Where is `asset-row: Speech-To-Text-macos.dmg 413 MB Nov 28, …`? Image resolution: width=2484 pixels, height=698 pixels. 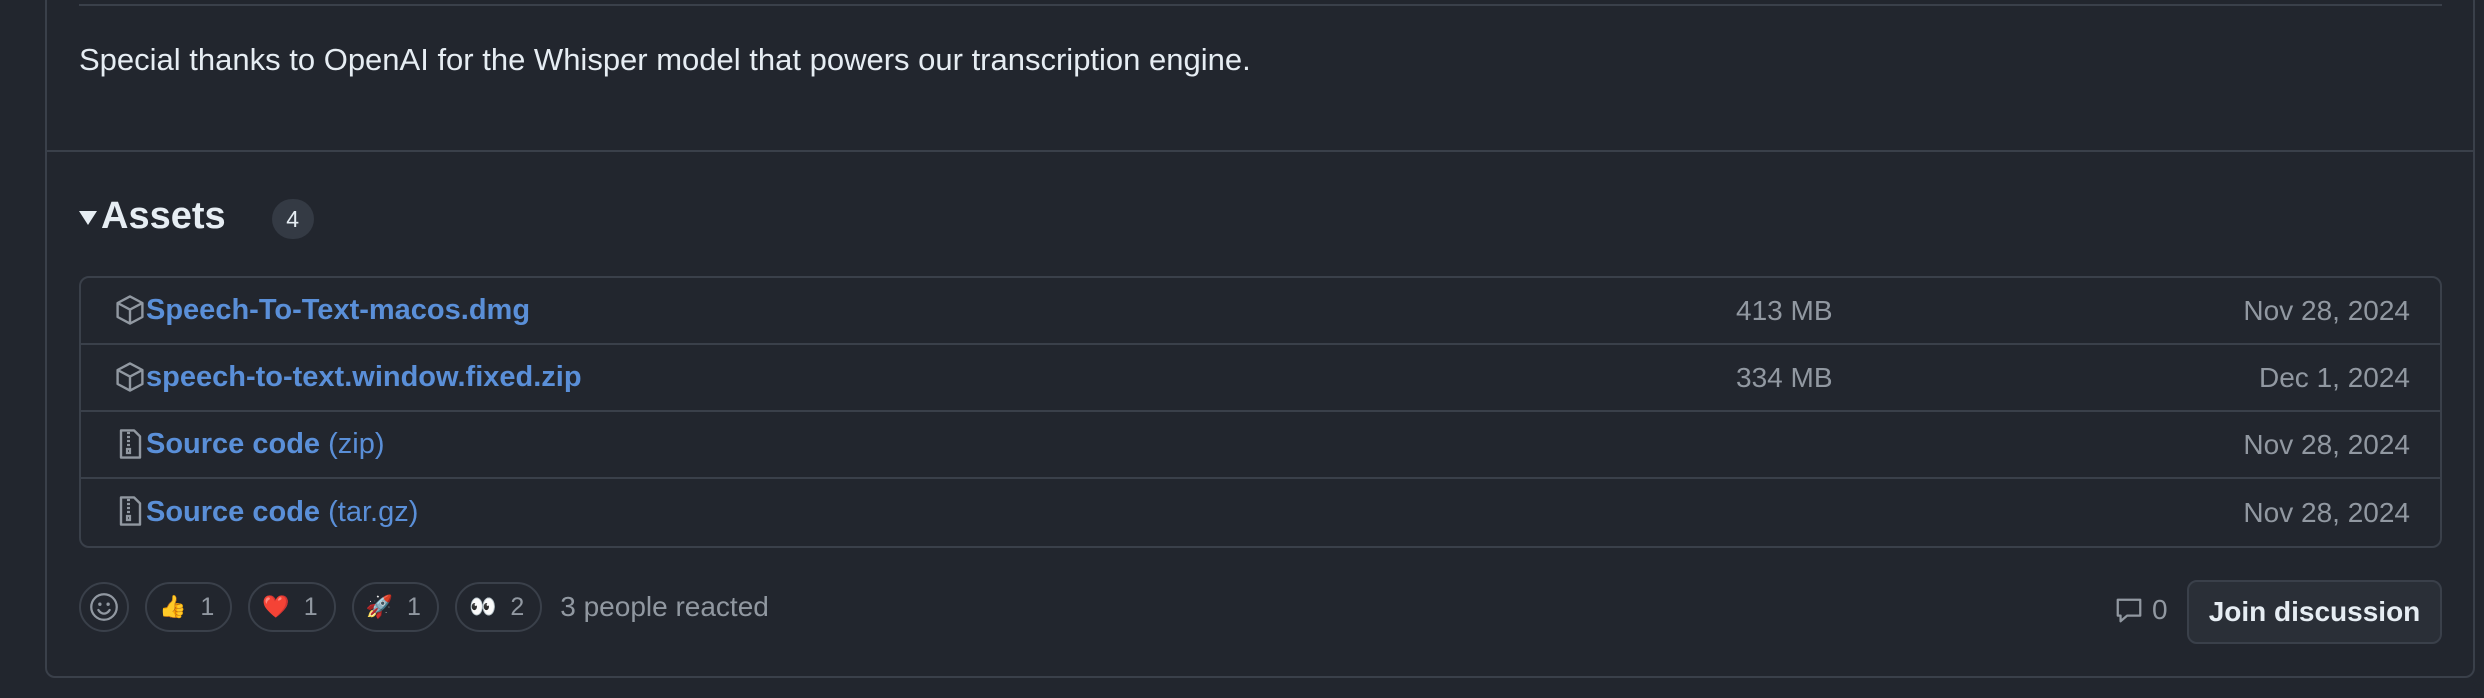 asset-row: Speech-To-Text-macos.dmg 413 MB Nov 28, … is located at coordinates (1260, 311).